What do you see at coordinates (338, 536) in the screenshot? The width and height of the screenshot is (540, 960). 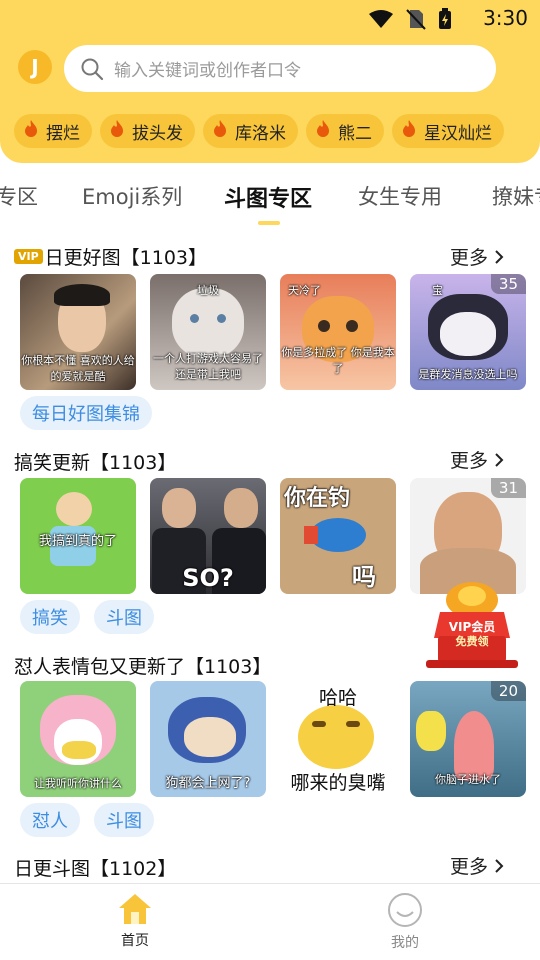 I see `meme-thumb: 你在钓 吗` at bounding box center [338, 536].